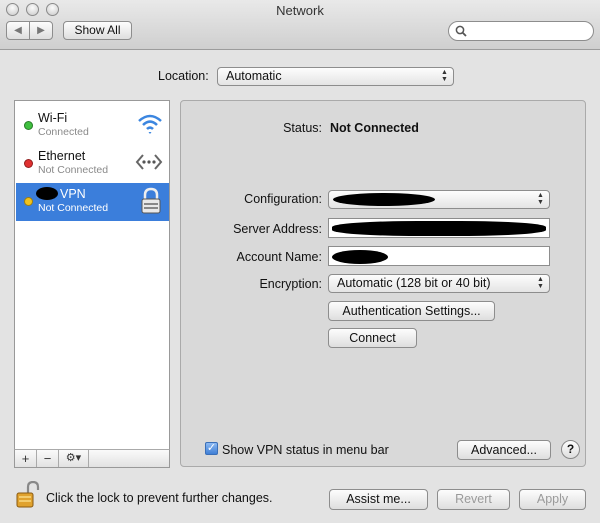  I want to click on service-status: Connected, so click(63, 132).